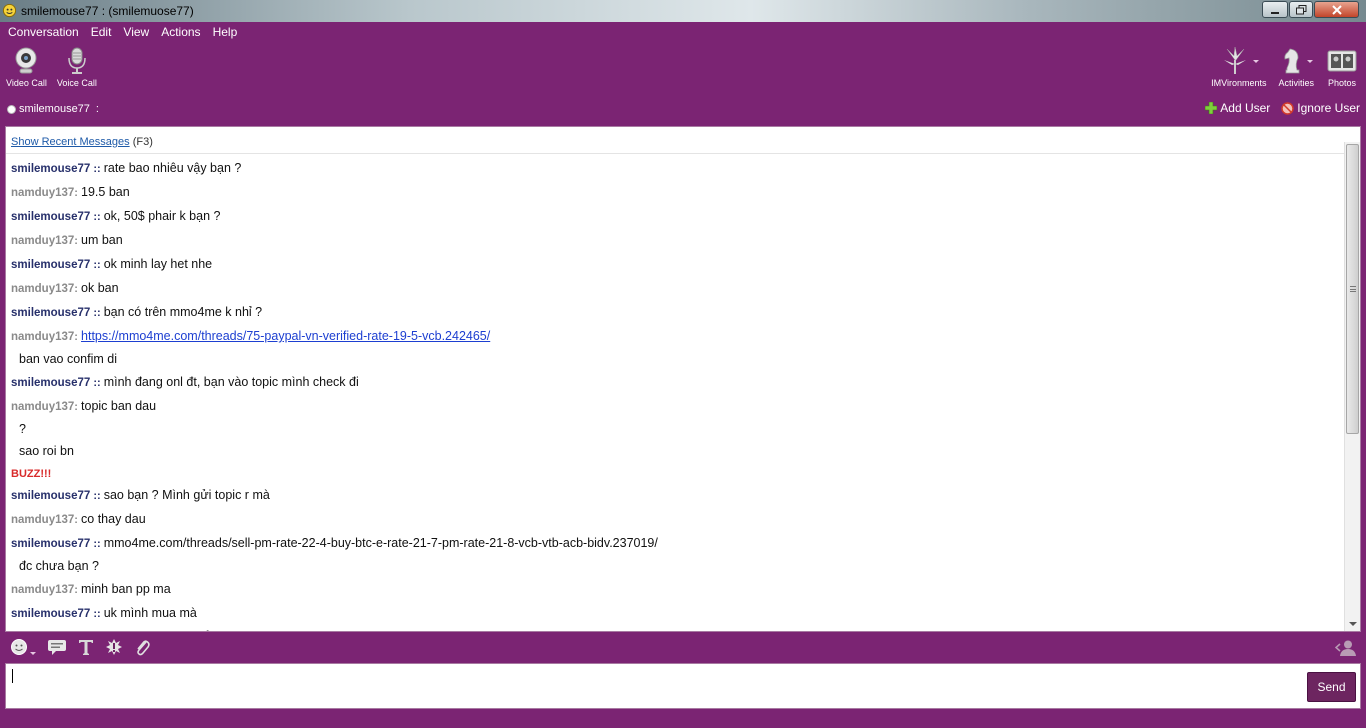 Image resolution: width=1366 pixels, height=728 pixels. I want to click on online-status-icon, so click(11, 109).